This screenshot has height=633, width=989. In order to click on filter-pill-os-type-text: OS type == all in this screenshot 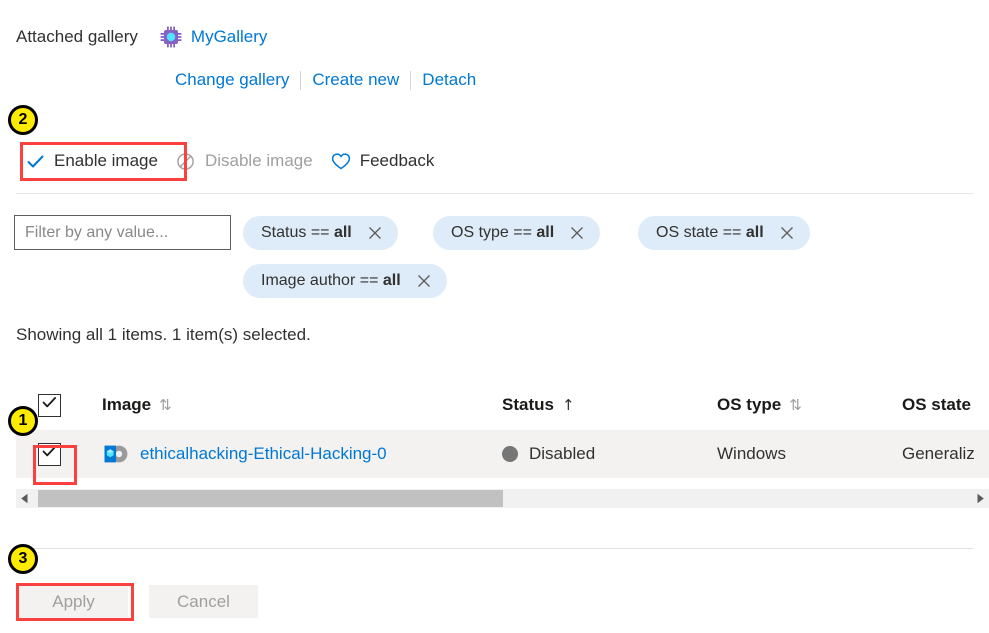, I will do `click(503, 232)`.